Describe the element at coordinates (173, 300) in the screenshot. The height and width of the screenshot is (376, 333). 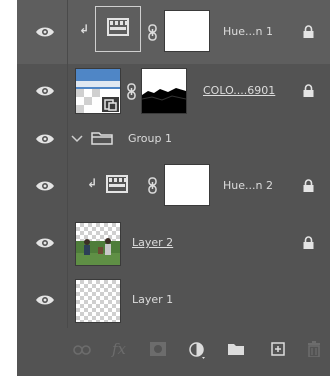
I see `layer-row-layer-1: Layer 1` at that location.